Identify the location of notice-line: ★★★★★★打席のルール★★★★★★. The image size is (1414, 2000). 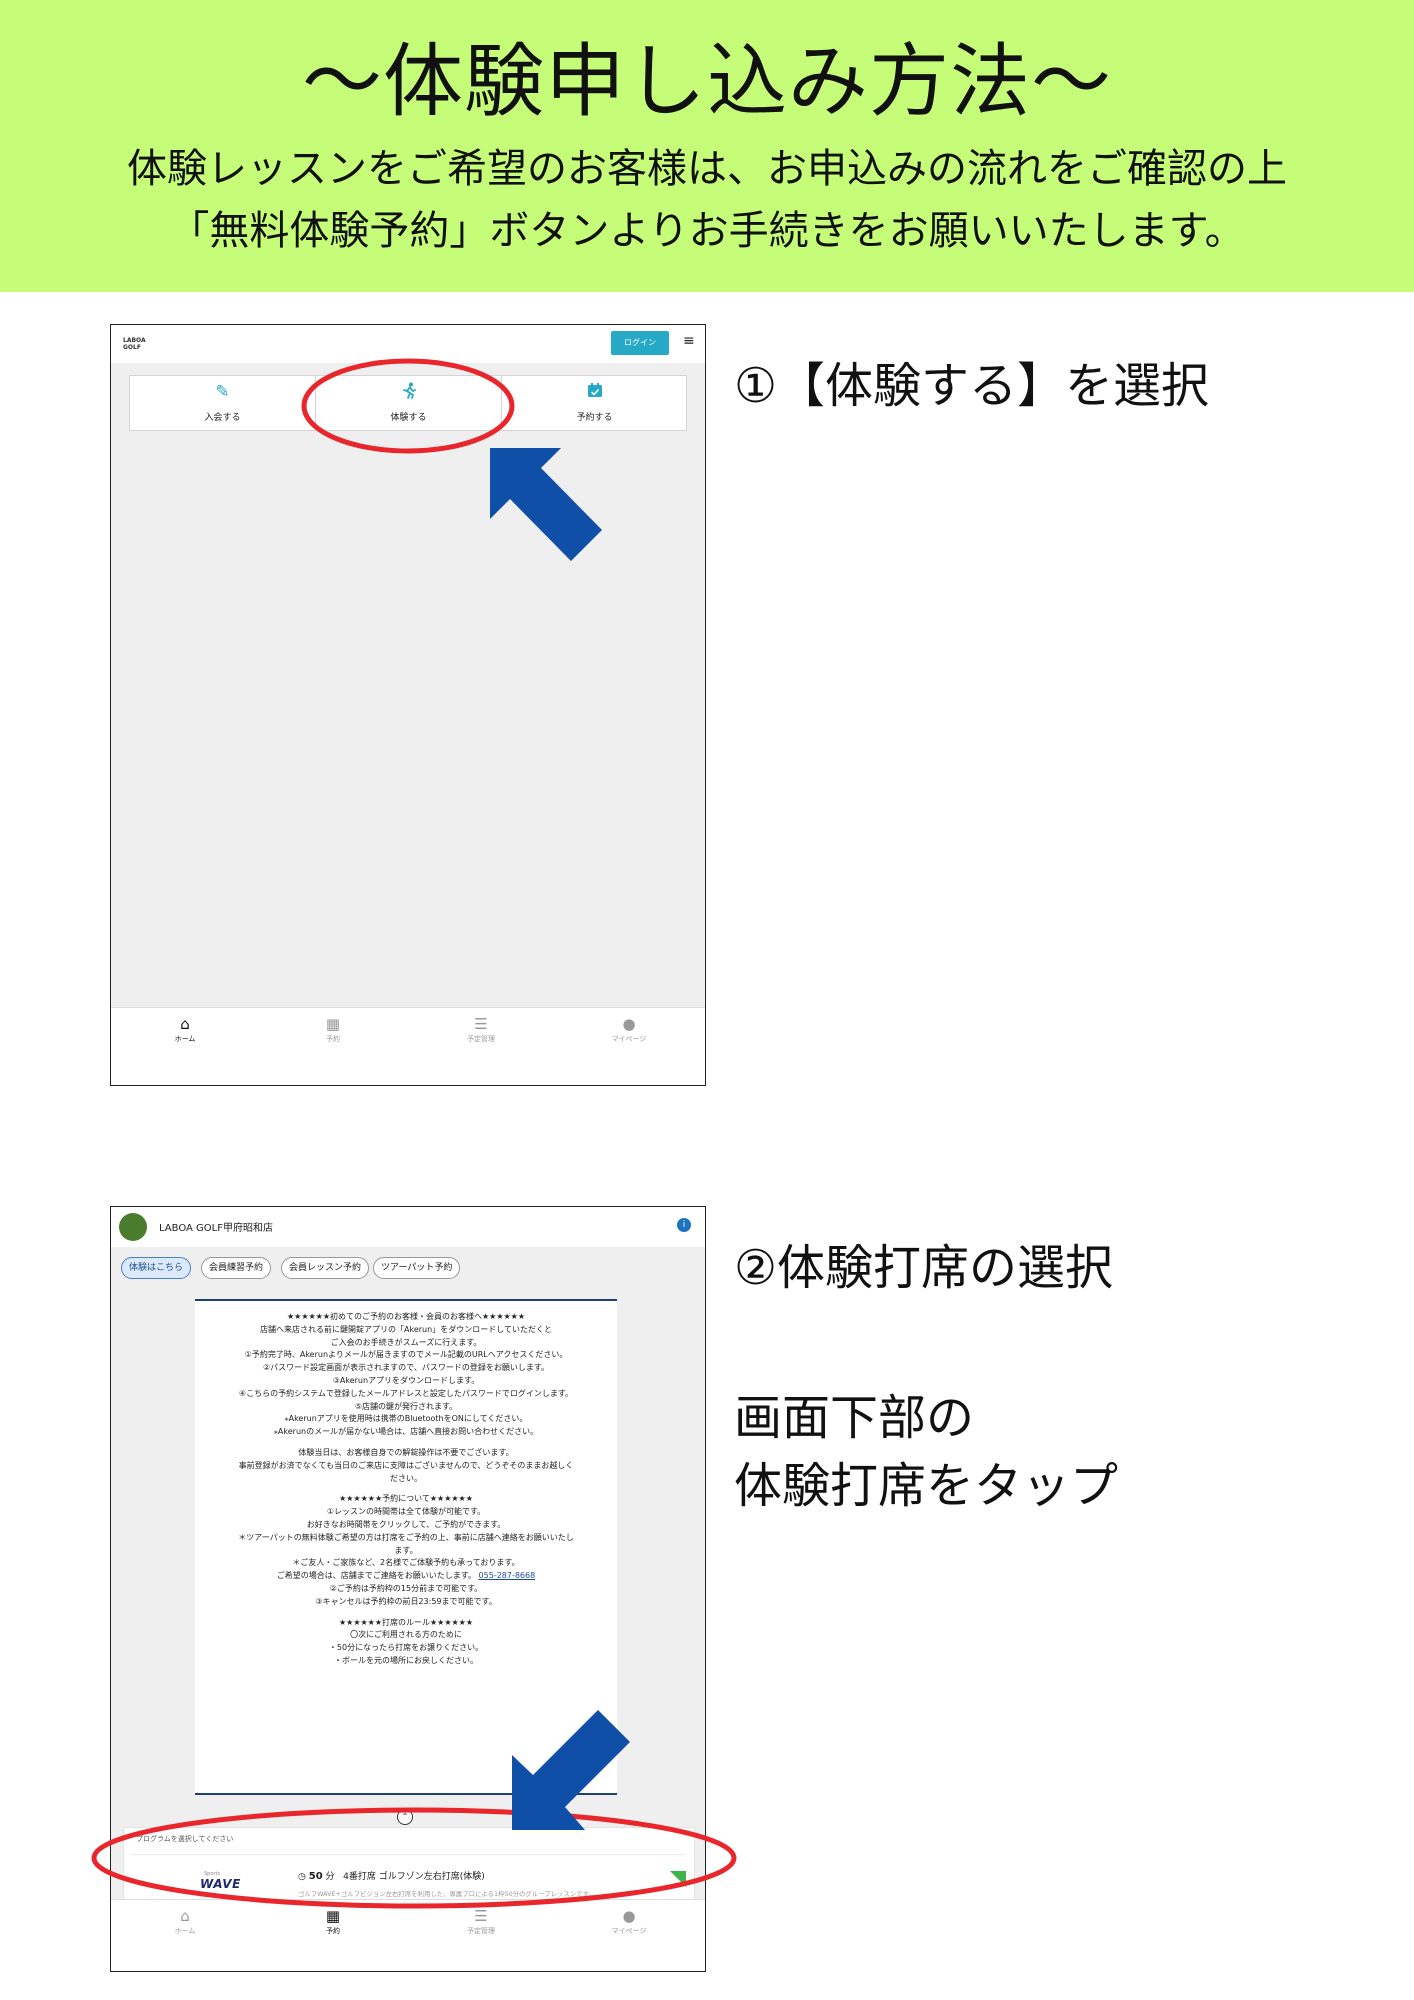
(406, 1622).